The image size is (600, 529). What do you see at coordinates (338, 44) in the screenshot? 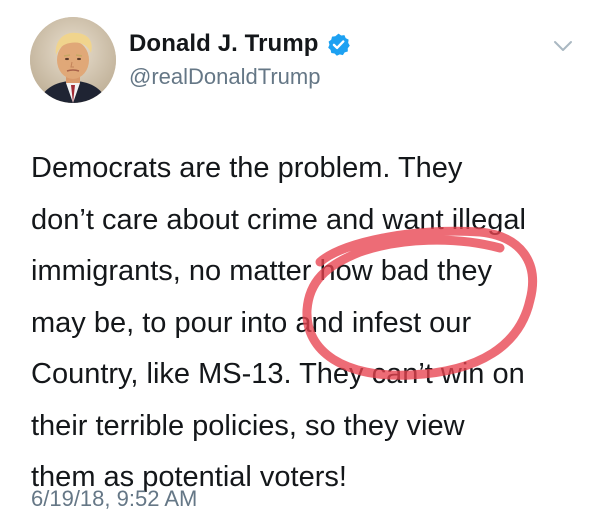
I see `verified-badge-icon` at bounding box center [338, 44].